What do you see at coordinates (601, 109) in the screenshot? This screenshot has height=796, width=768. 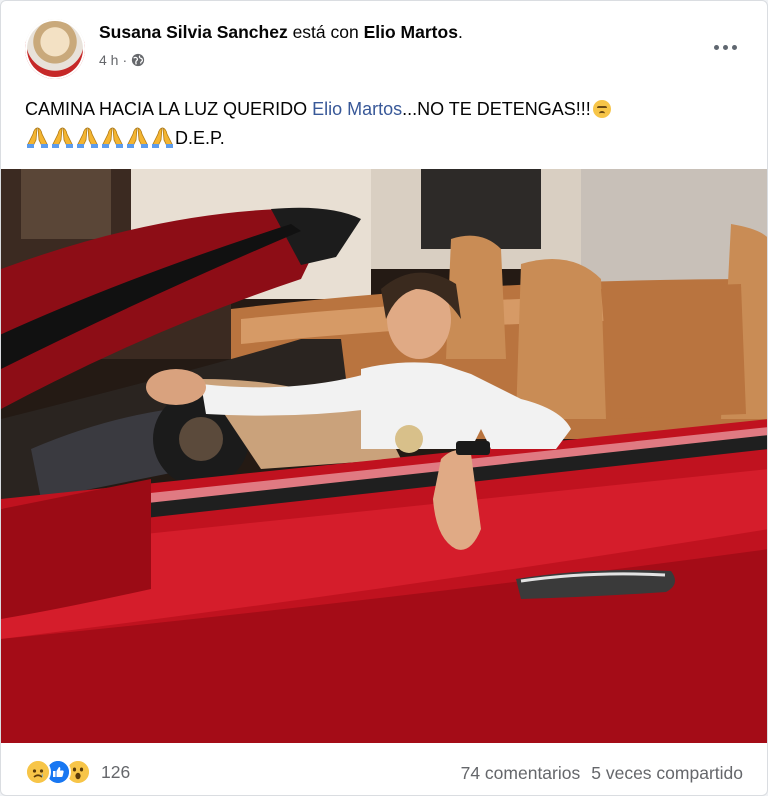 I see `sad-emoji-icon` at bounding box center [601, 109].